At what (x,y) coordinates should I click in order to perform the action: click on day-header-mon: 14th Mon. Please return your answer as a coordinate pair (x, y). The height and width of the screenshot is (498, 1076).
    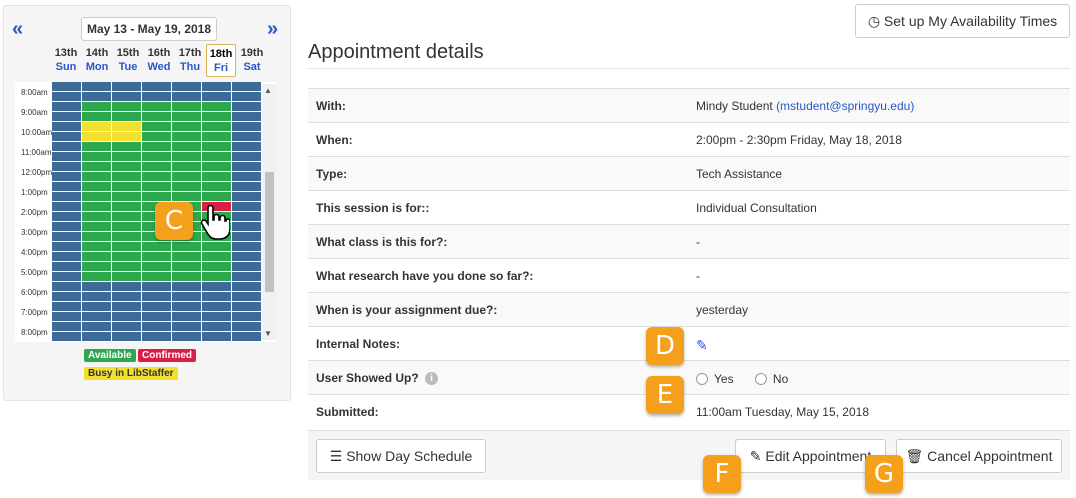
    Looking at the image, I should click on (97, 60).